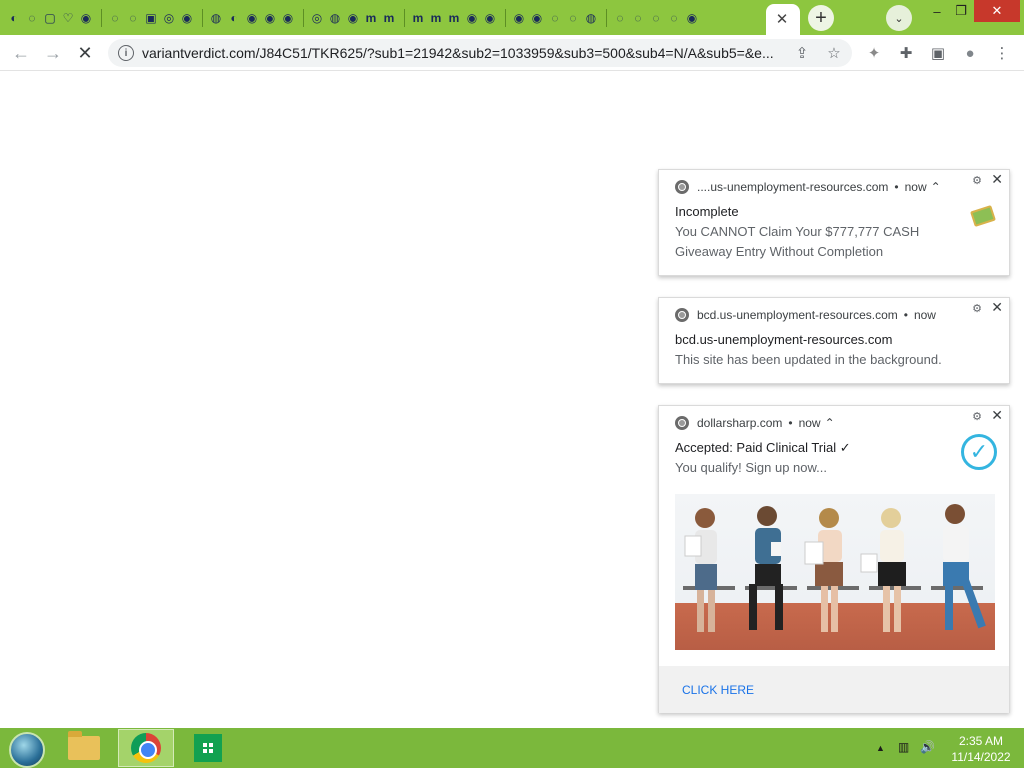 Image resolution: width=1024 pixels, height=768 pixels. Describe the element at coordinates (85, 53) in the screenshot. I see `stop-loading-button: ✕` at that location.